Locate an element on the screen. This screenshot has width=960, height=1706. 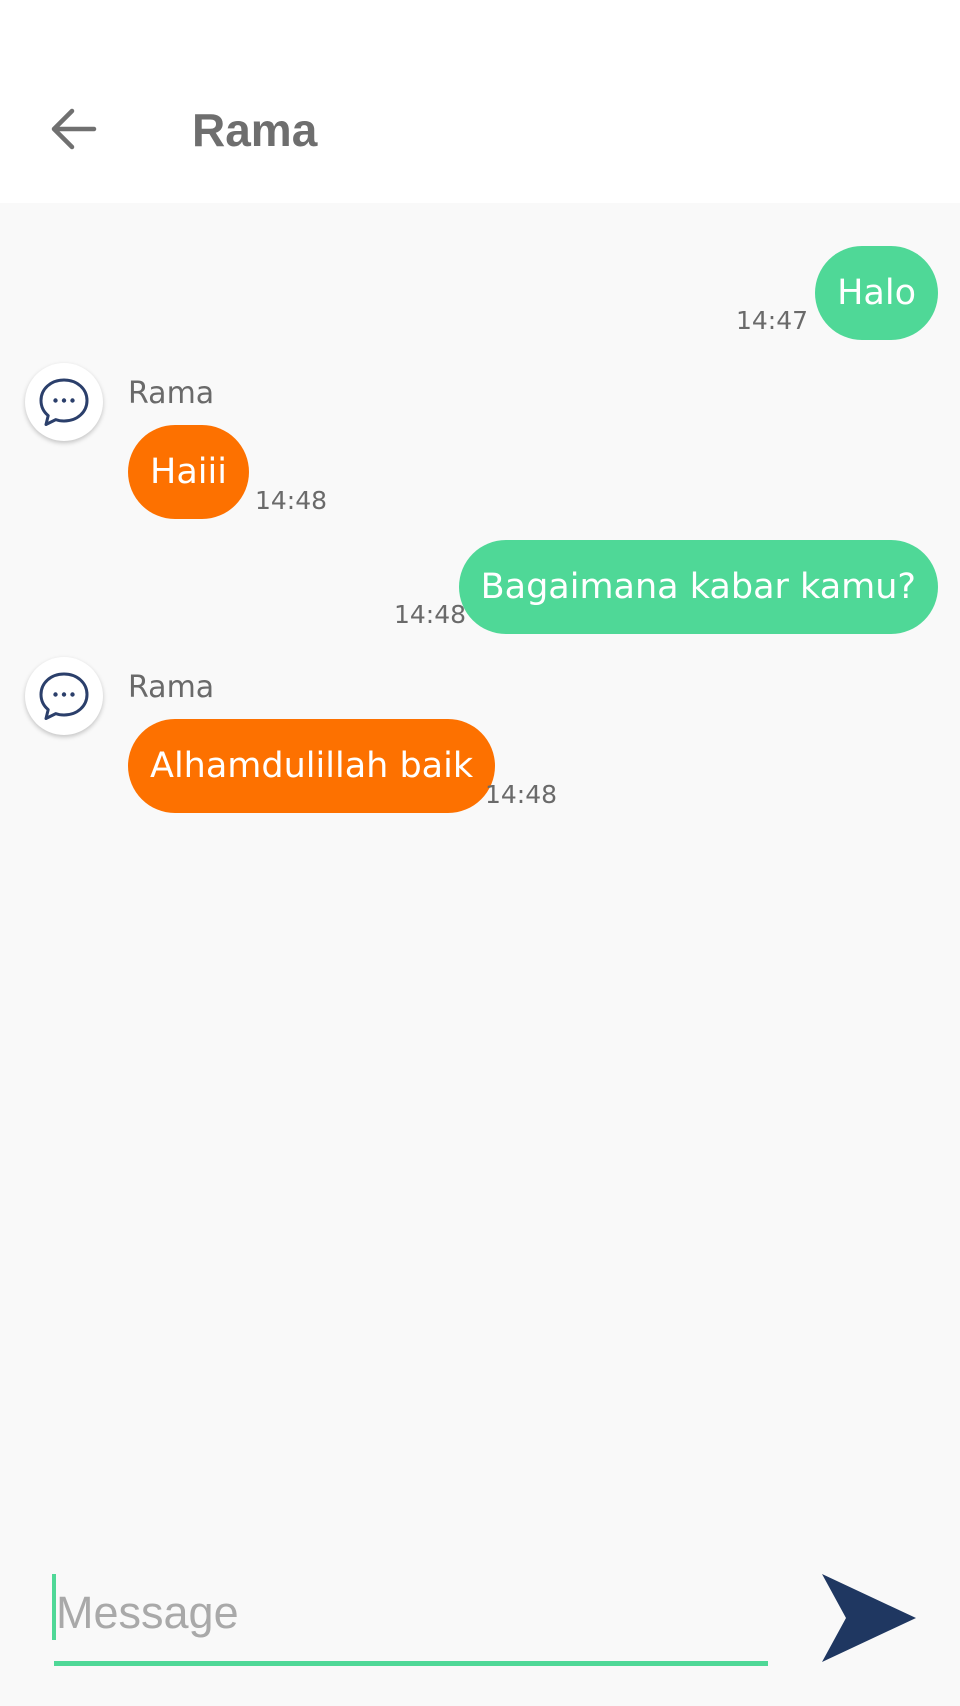
outgoing-message-bubble: Halo is located at coordinates (876, 293).